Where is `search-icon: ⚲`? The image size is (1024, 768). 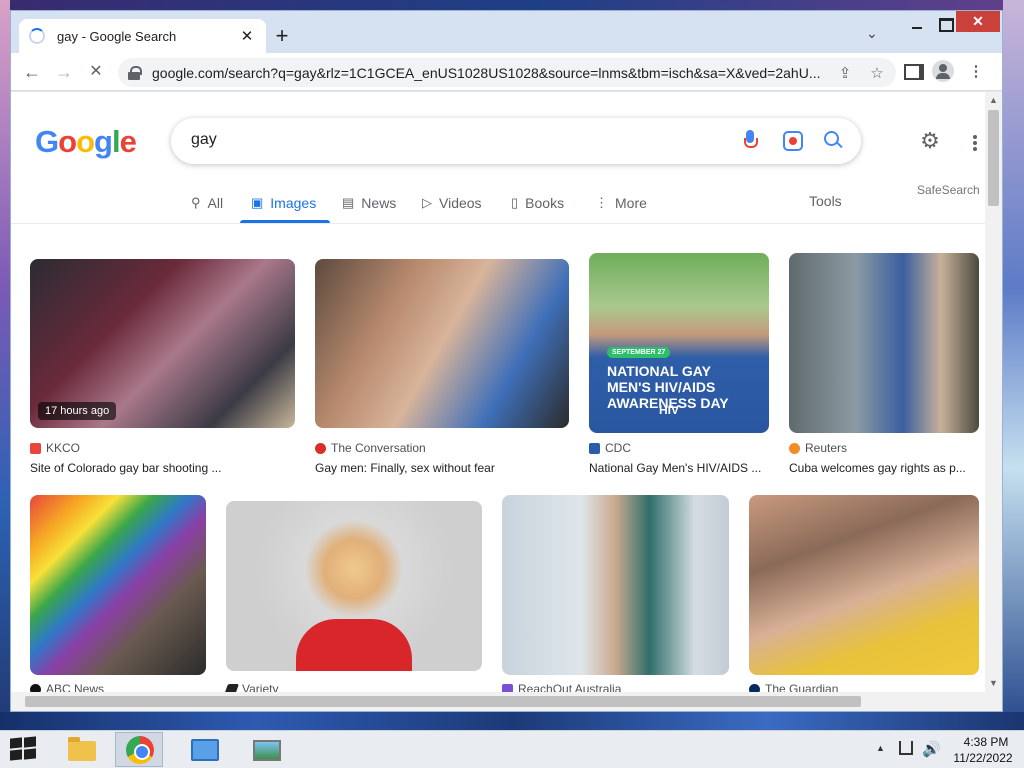 search-icon: ⚲ is located at coordinates (196, 202).